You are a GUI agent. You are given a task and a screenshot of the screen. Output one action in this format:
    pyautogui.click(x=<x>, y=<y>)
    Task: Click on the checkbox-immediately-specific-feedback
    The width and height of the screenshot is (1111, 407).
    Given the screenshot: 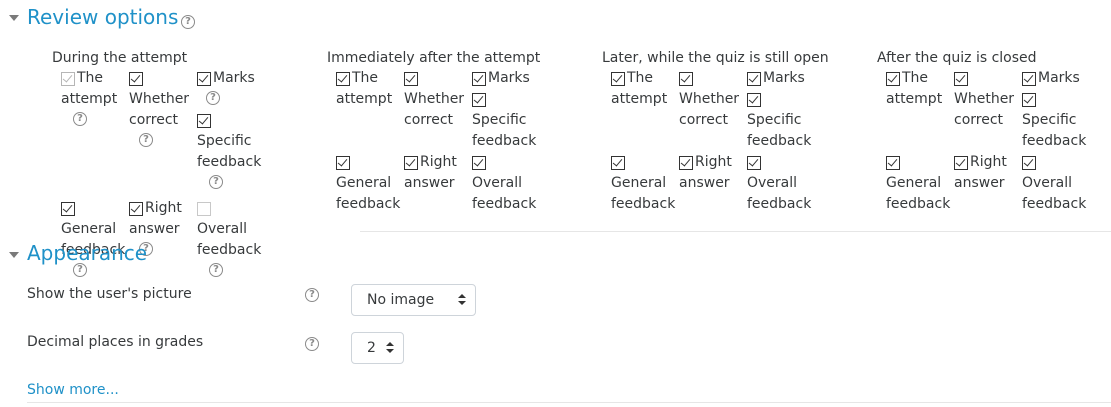 What is the action you would take?
    pyautogui.click(x=479, y=100)
    